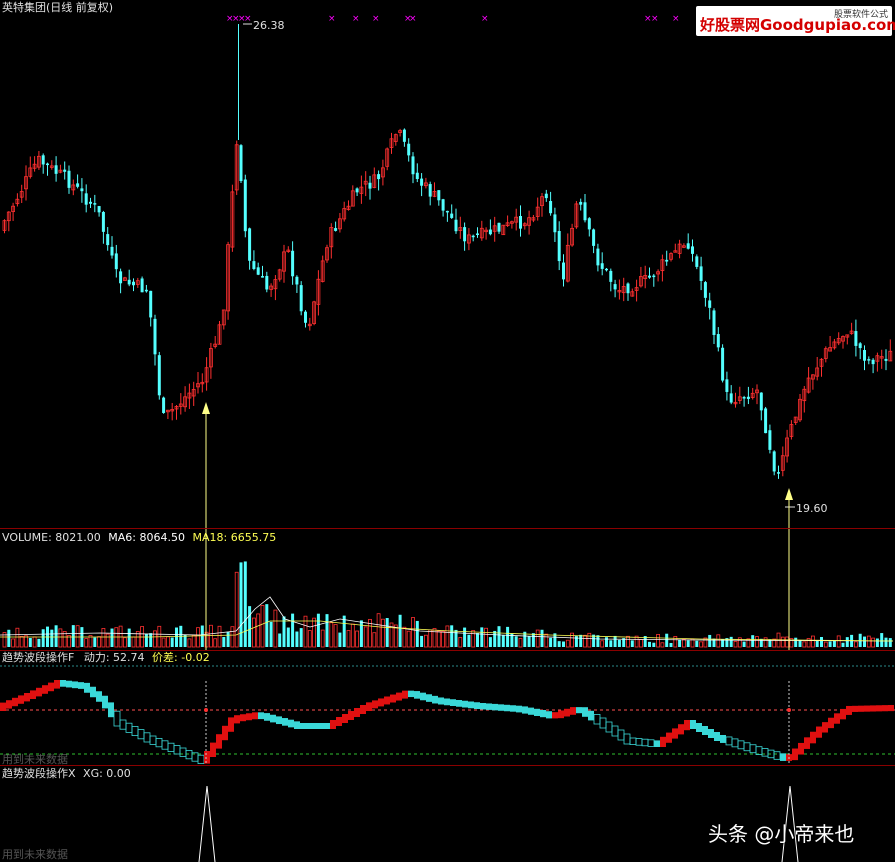 The height and width of the screenshot is (862, 895). I want to click on xg-name: 趋势波段操作X, so click(39, 773).